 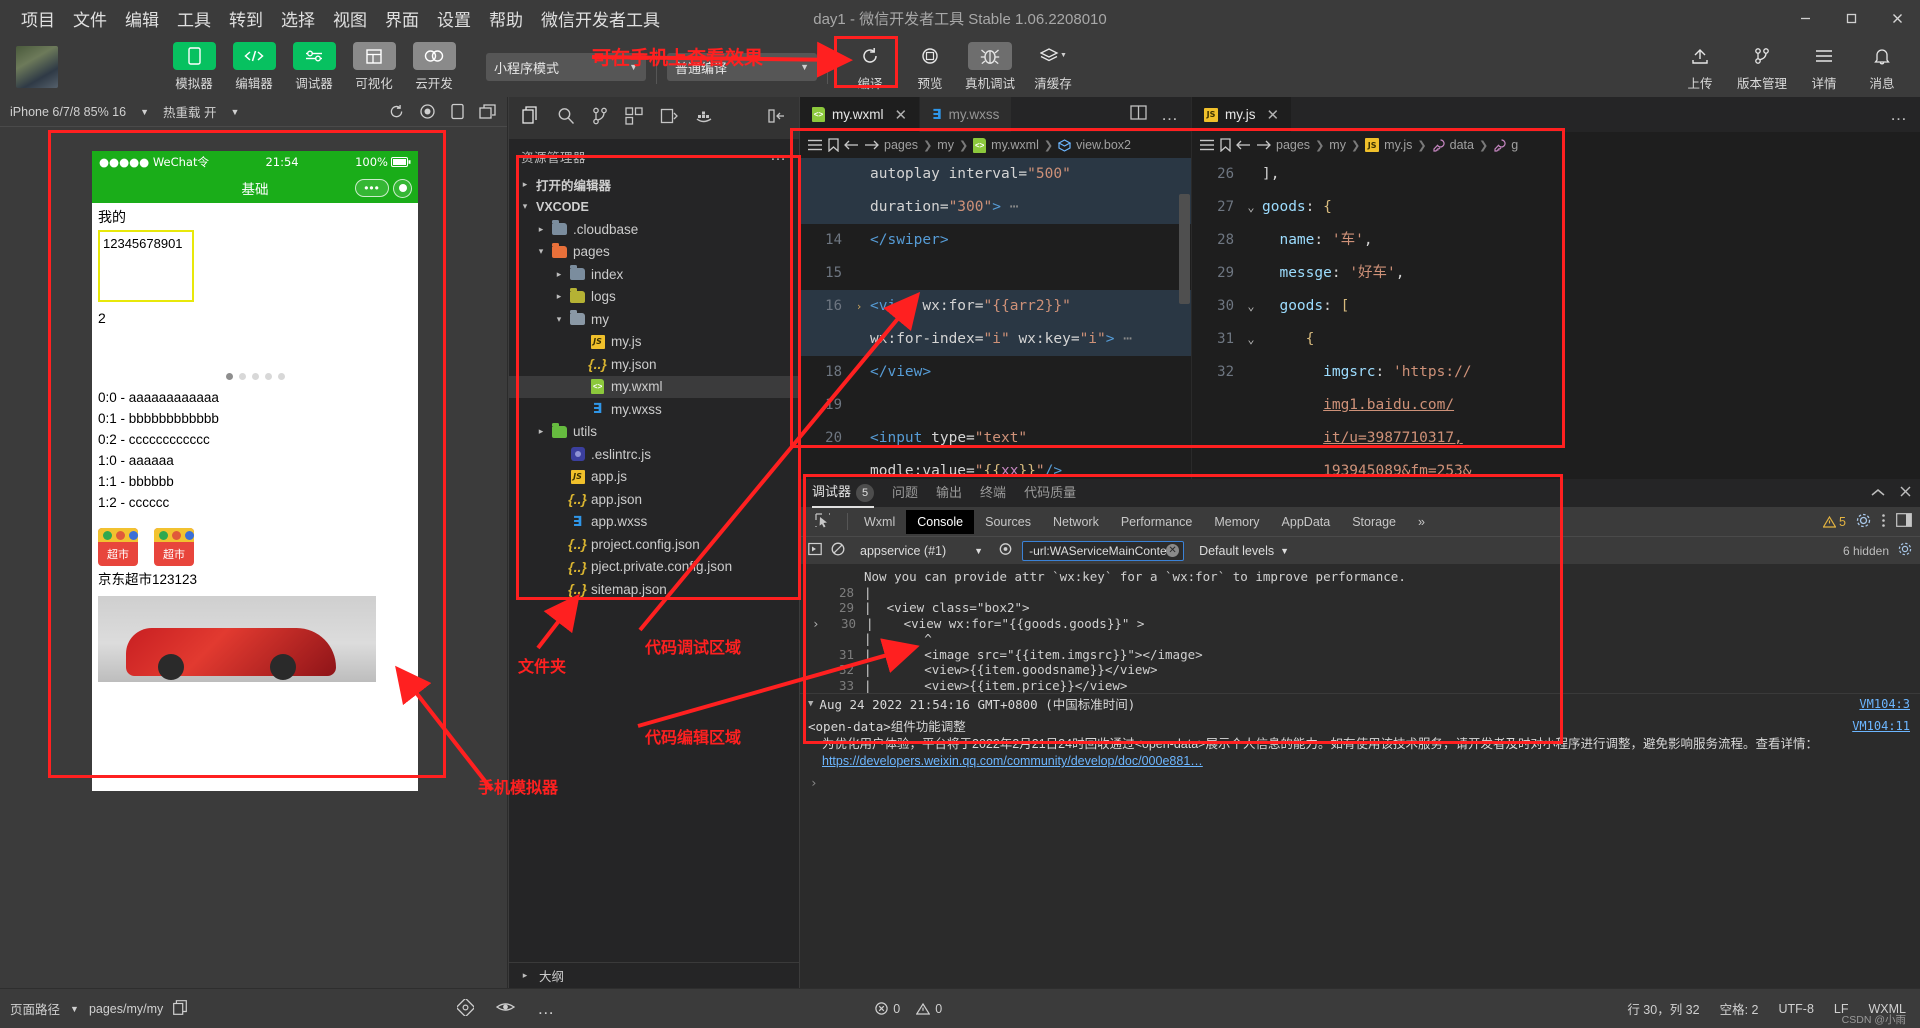 What do you see at coordinates (654, 364) in the screenshot?
I see `tree-item-my-json: {..} my.json` at bounding box center [654, 364].